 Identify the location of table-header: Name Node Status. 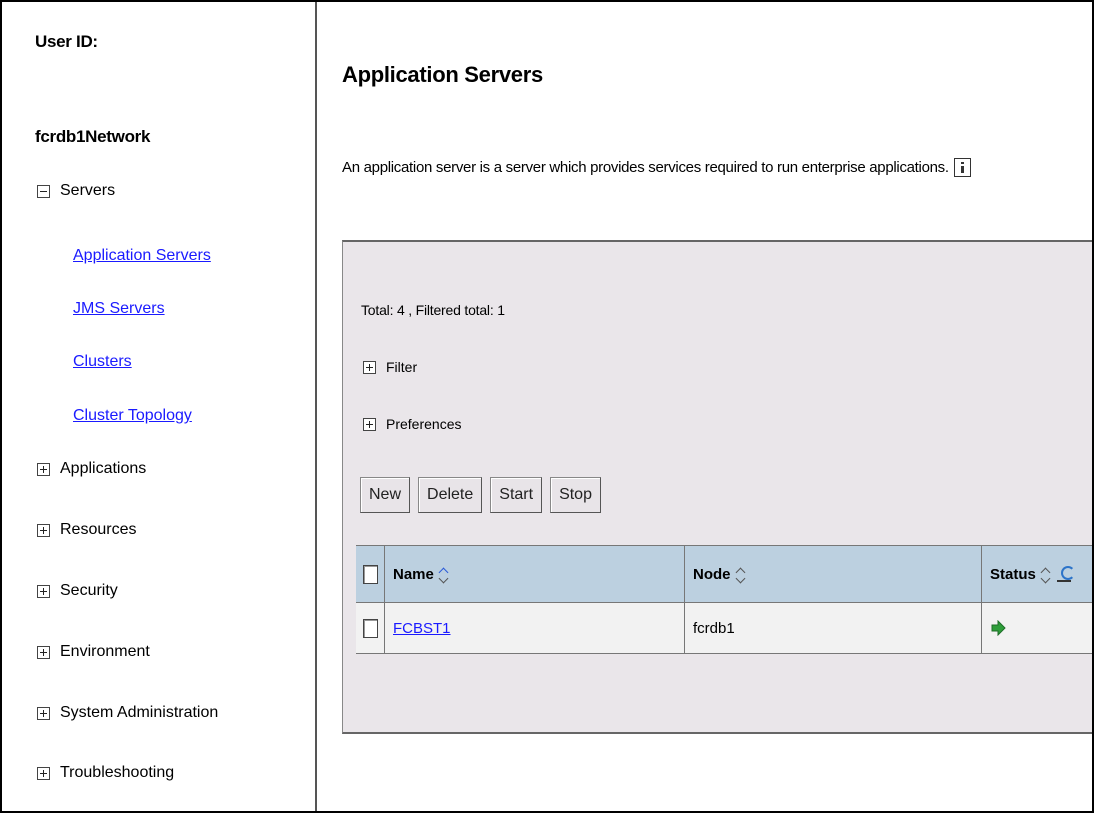
(724, 574).